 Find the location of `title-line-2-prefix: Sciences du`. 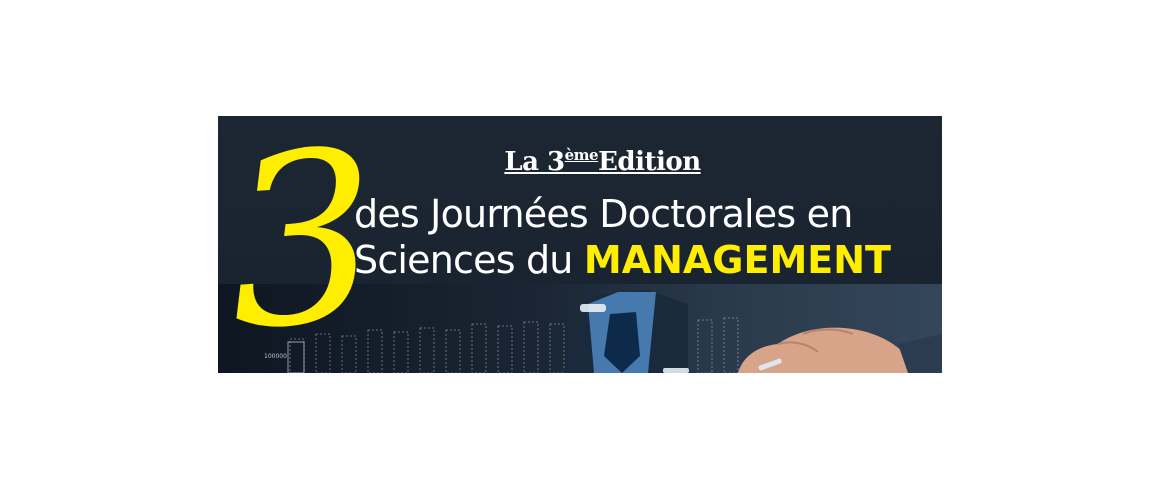

title-line-2-prefix: Sciences du is located at coordinates (463, 260).